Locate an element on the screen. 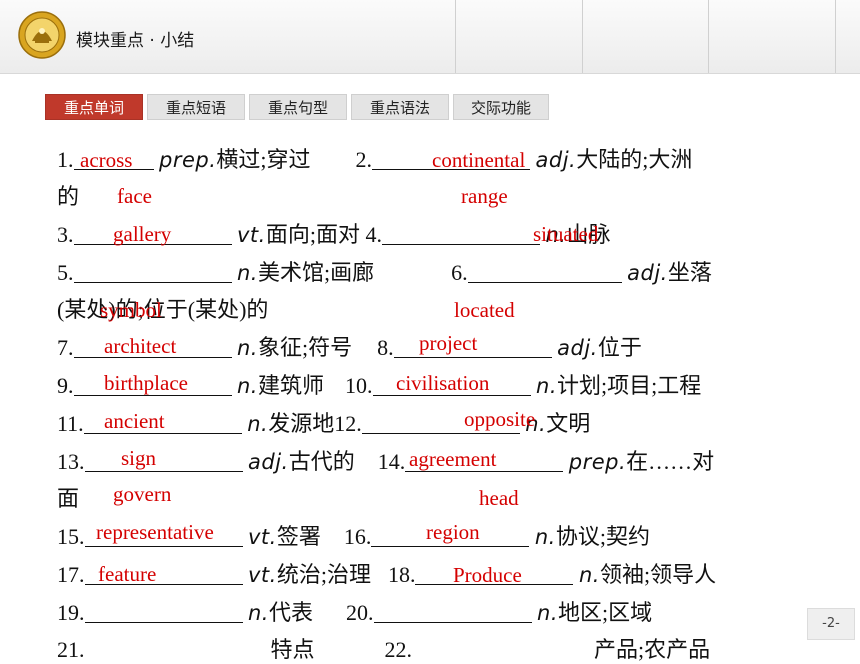  item-number: 20. is located at coordinates (360, 612).